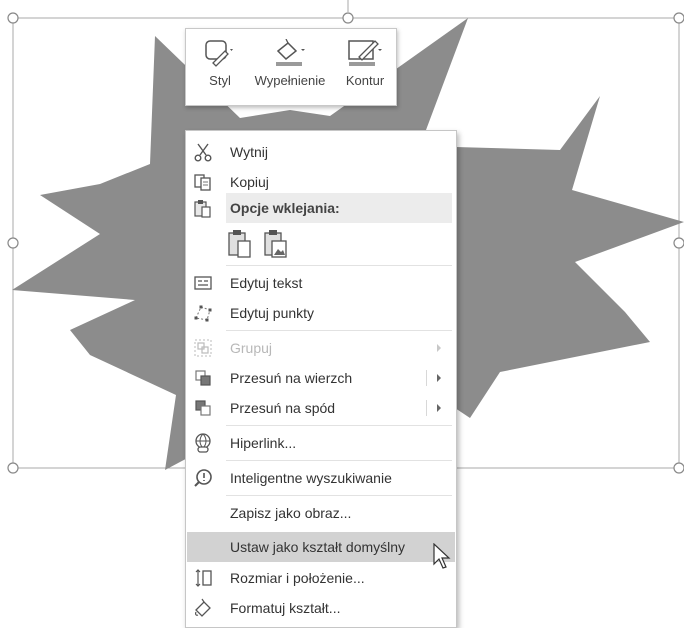 This screenshot has width=684, height=628. What do you see at coordinates (203, 408) in the screenshot?
I see `send-backward-icon` at bounding box center [203, 408].